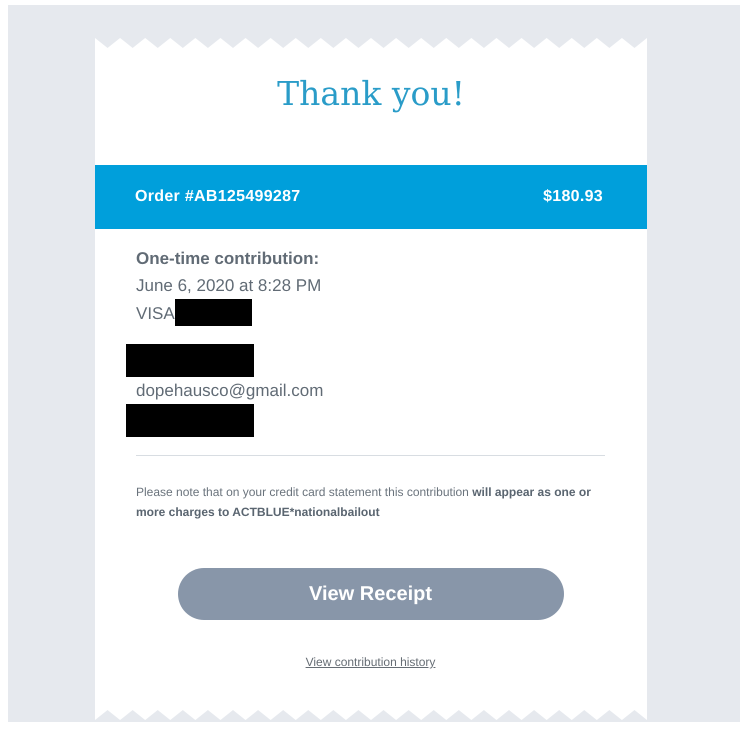 This screenshot has width=751, height=746. Describe the element at coordinates (230, 391) in the screenshot. I see `detail-line: dopehausco@gmail.com` at that location.